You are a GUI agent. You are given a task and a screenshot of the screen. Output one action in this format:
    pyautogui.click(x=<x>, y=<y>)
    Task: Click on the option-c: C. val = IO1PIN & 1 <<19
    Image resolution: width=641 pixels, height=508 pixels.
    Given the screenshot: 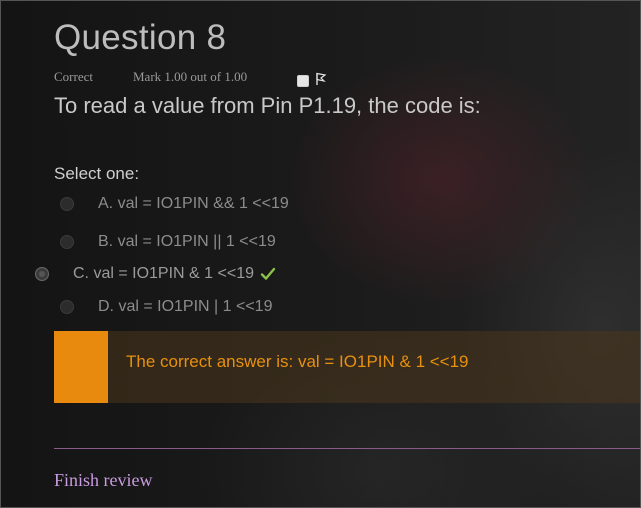 What is the action you would take?
    pyautogui.click(x=155, y=274)
    